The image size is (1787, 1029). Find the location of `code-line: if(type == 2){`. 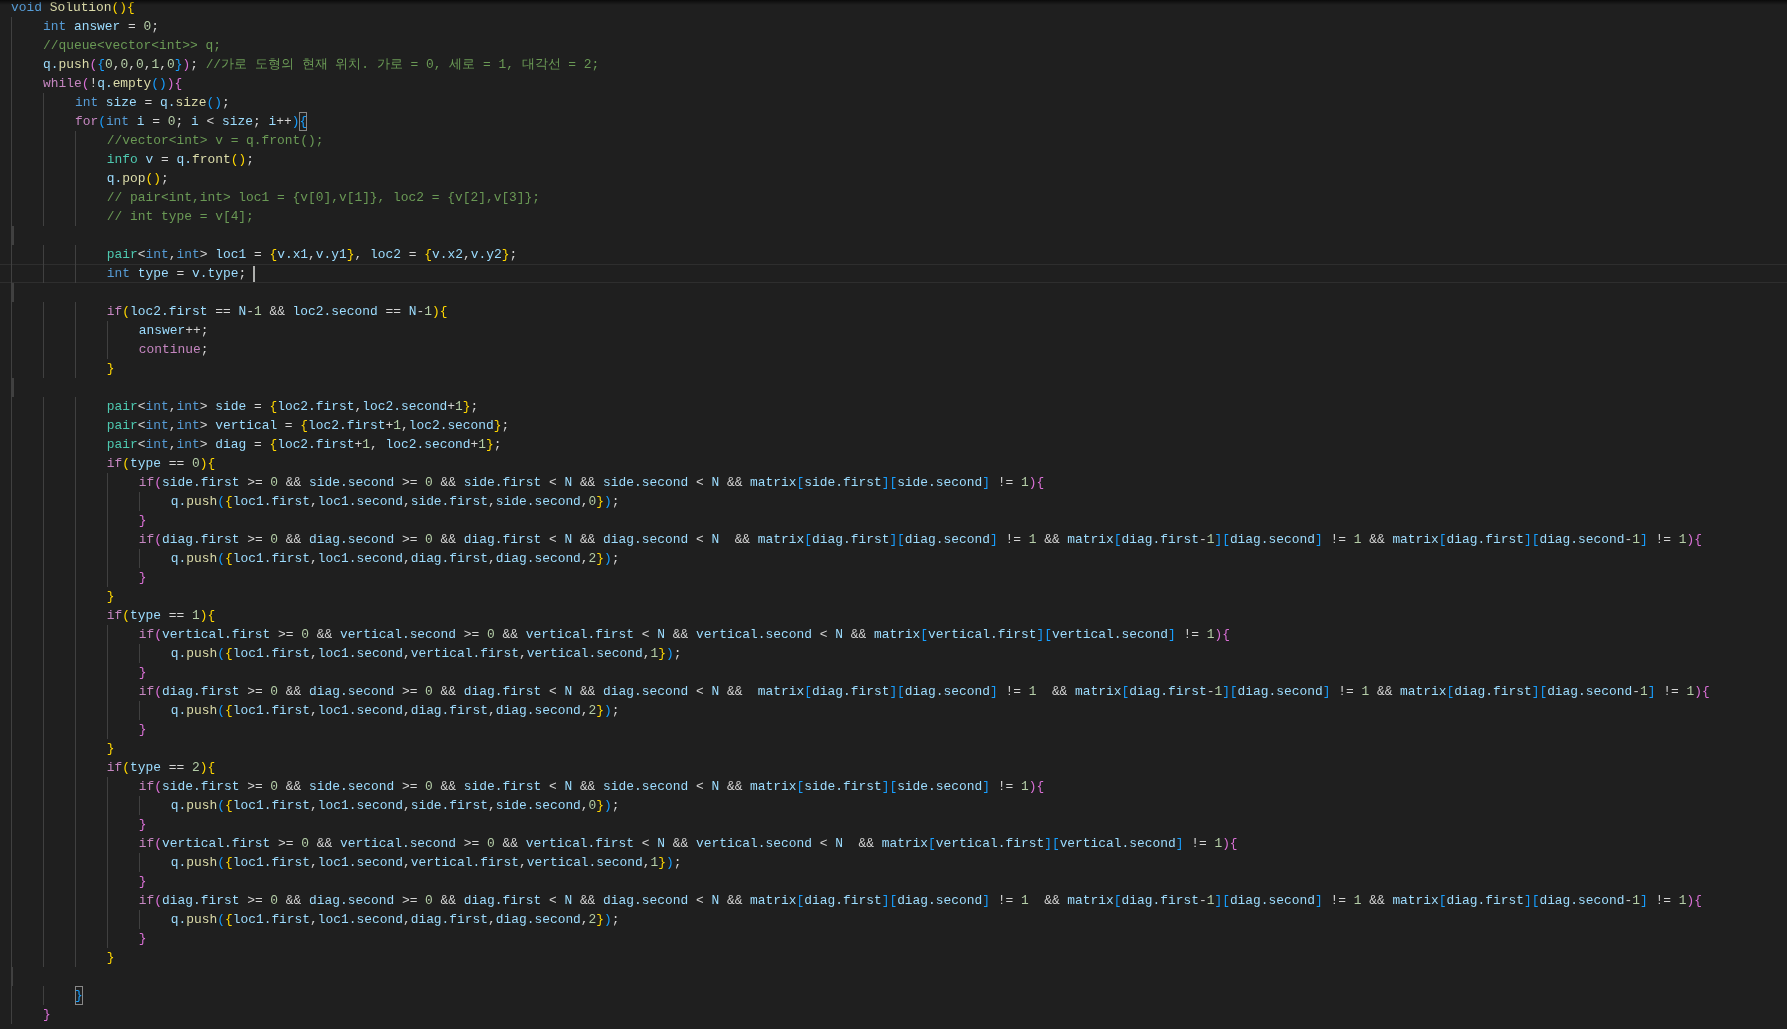

code-line: if(type == 2){ is located at coordinates (113, 767).